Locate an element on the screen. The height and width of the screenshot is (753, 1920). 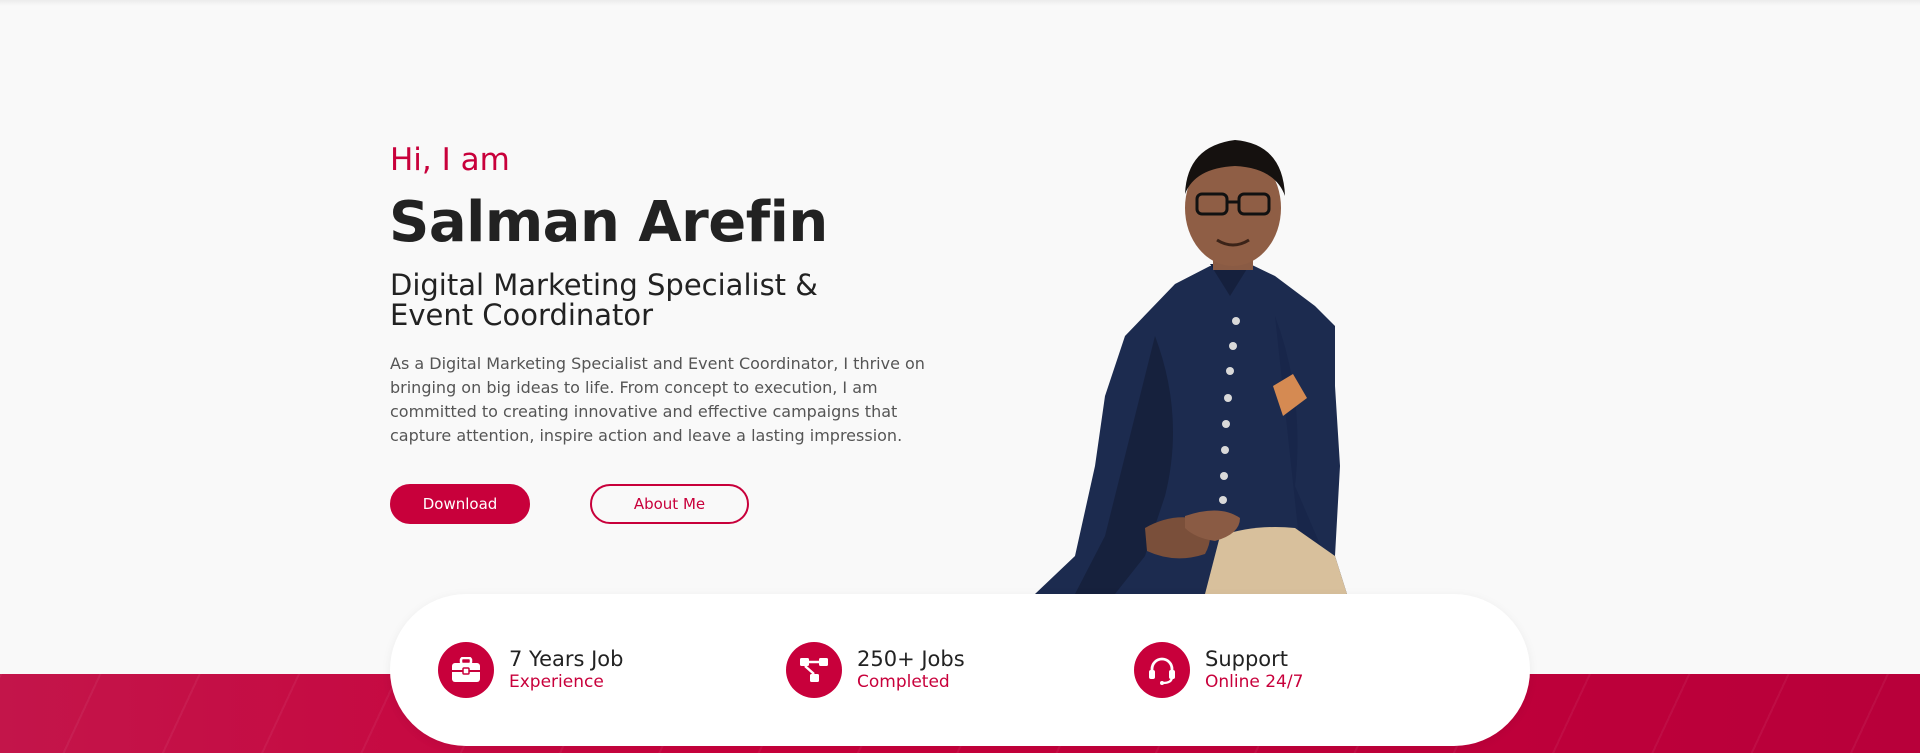
stat-support: Support Online 24/7 is located at coordinates (1218, 670).